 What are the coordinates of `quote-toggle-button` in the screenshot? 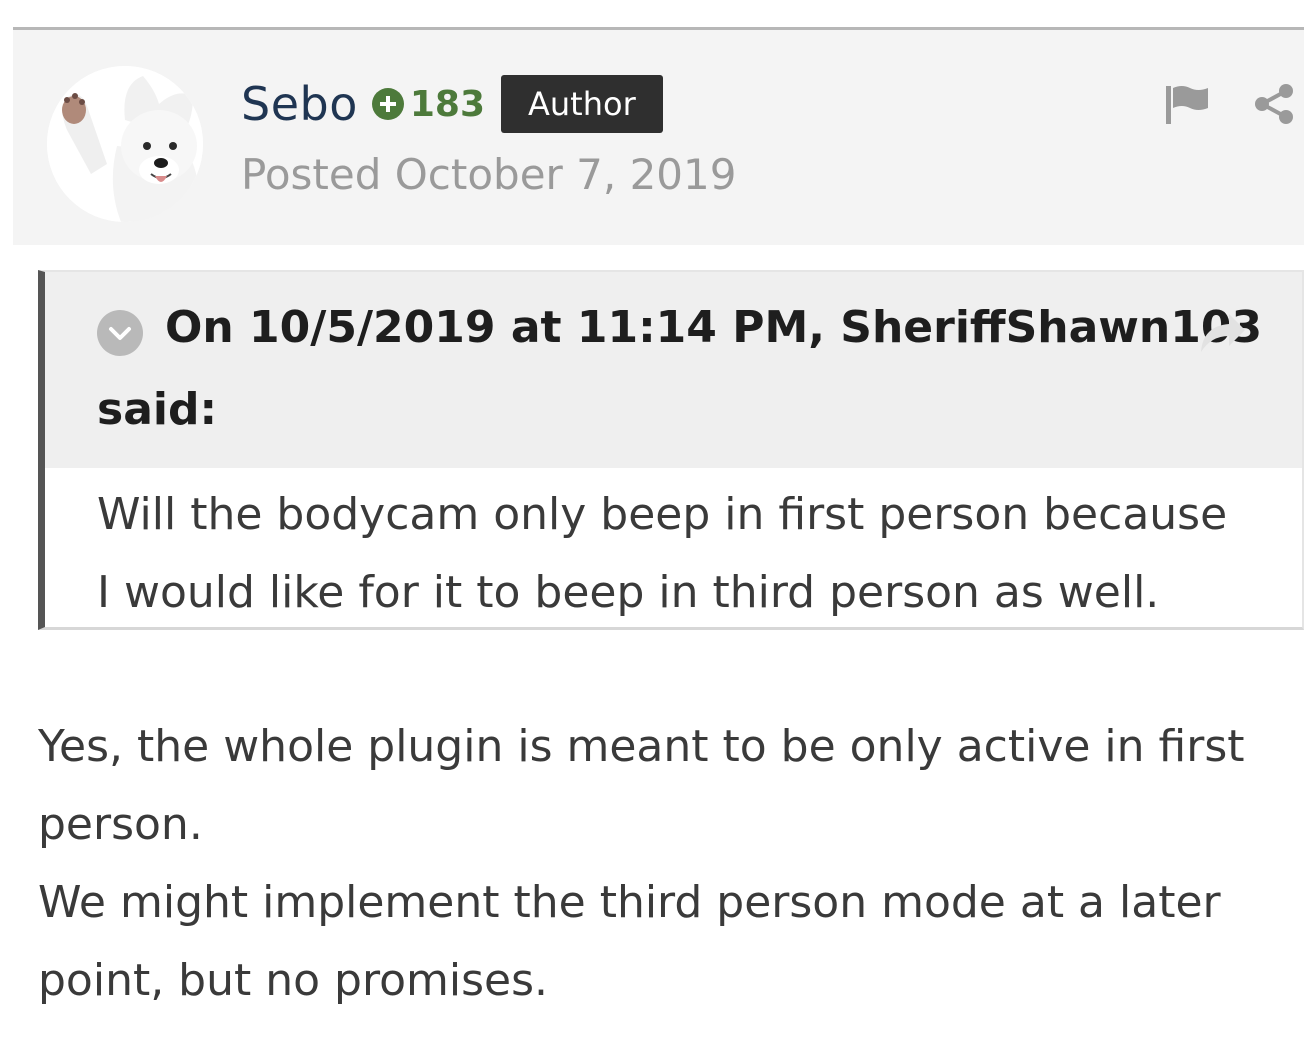 It's located at (120, 333).